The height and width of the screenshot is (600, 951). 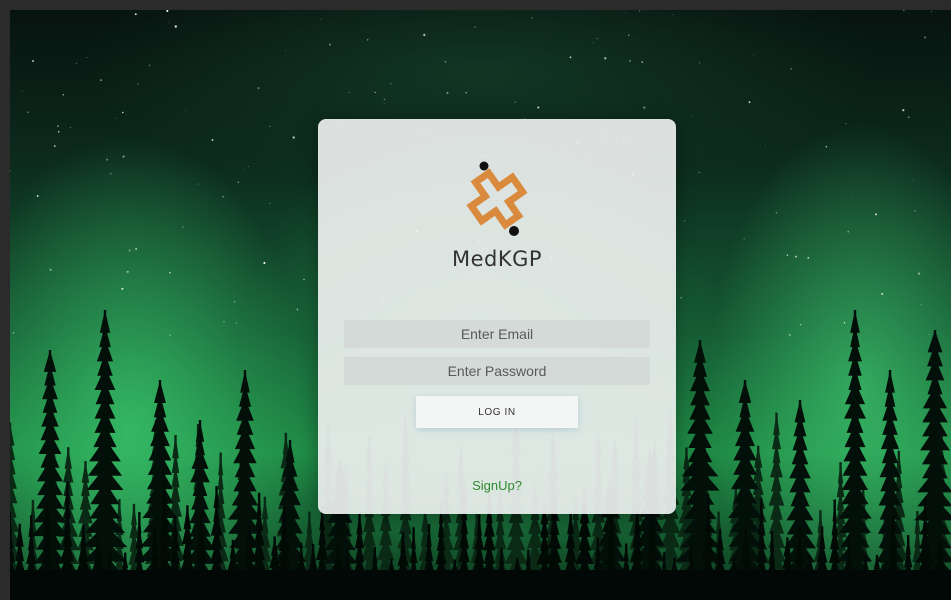 I want to click on signup-link: SignUp?, so click(x=497, y=485).